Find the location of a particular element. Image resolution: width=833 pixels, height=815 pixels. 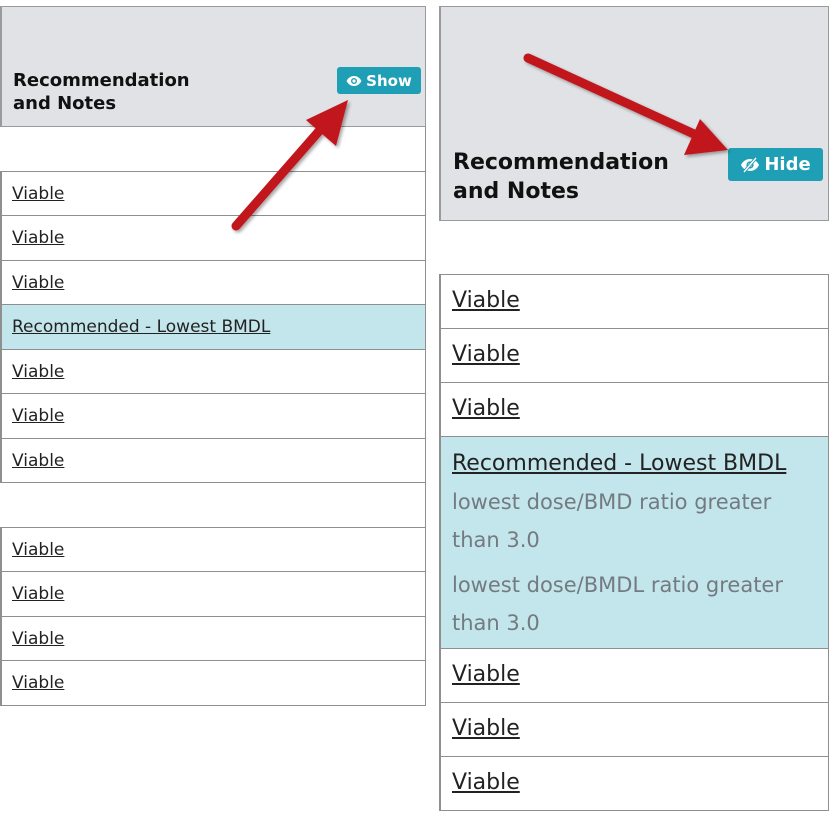

recommendation-note: lowest dose/BMD ratio greater than 3.0 is located at coordinates (612, 521).